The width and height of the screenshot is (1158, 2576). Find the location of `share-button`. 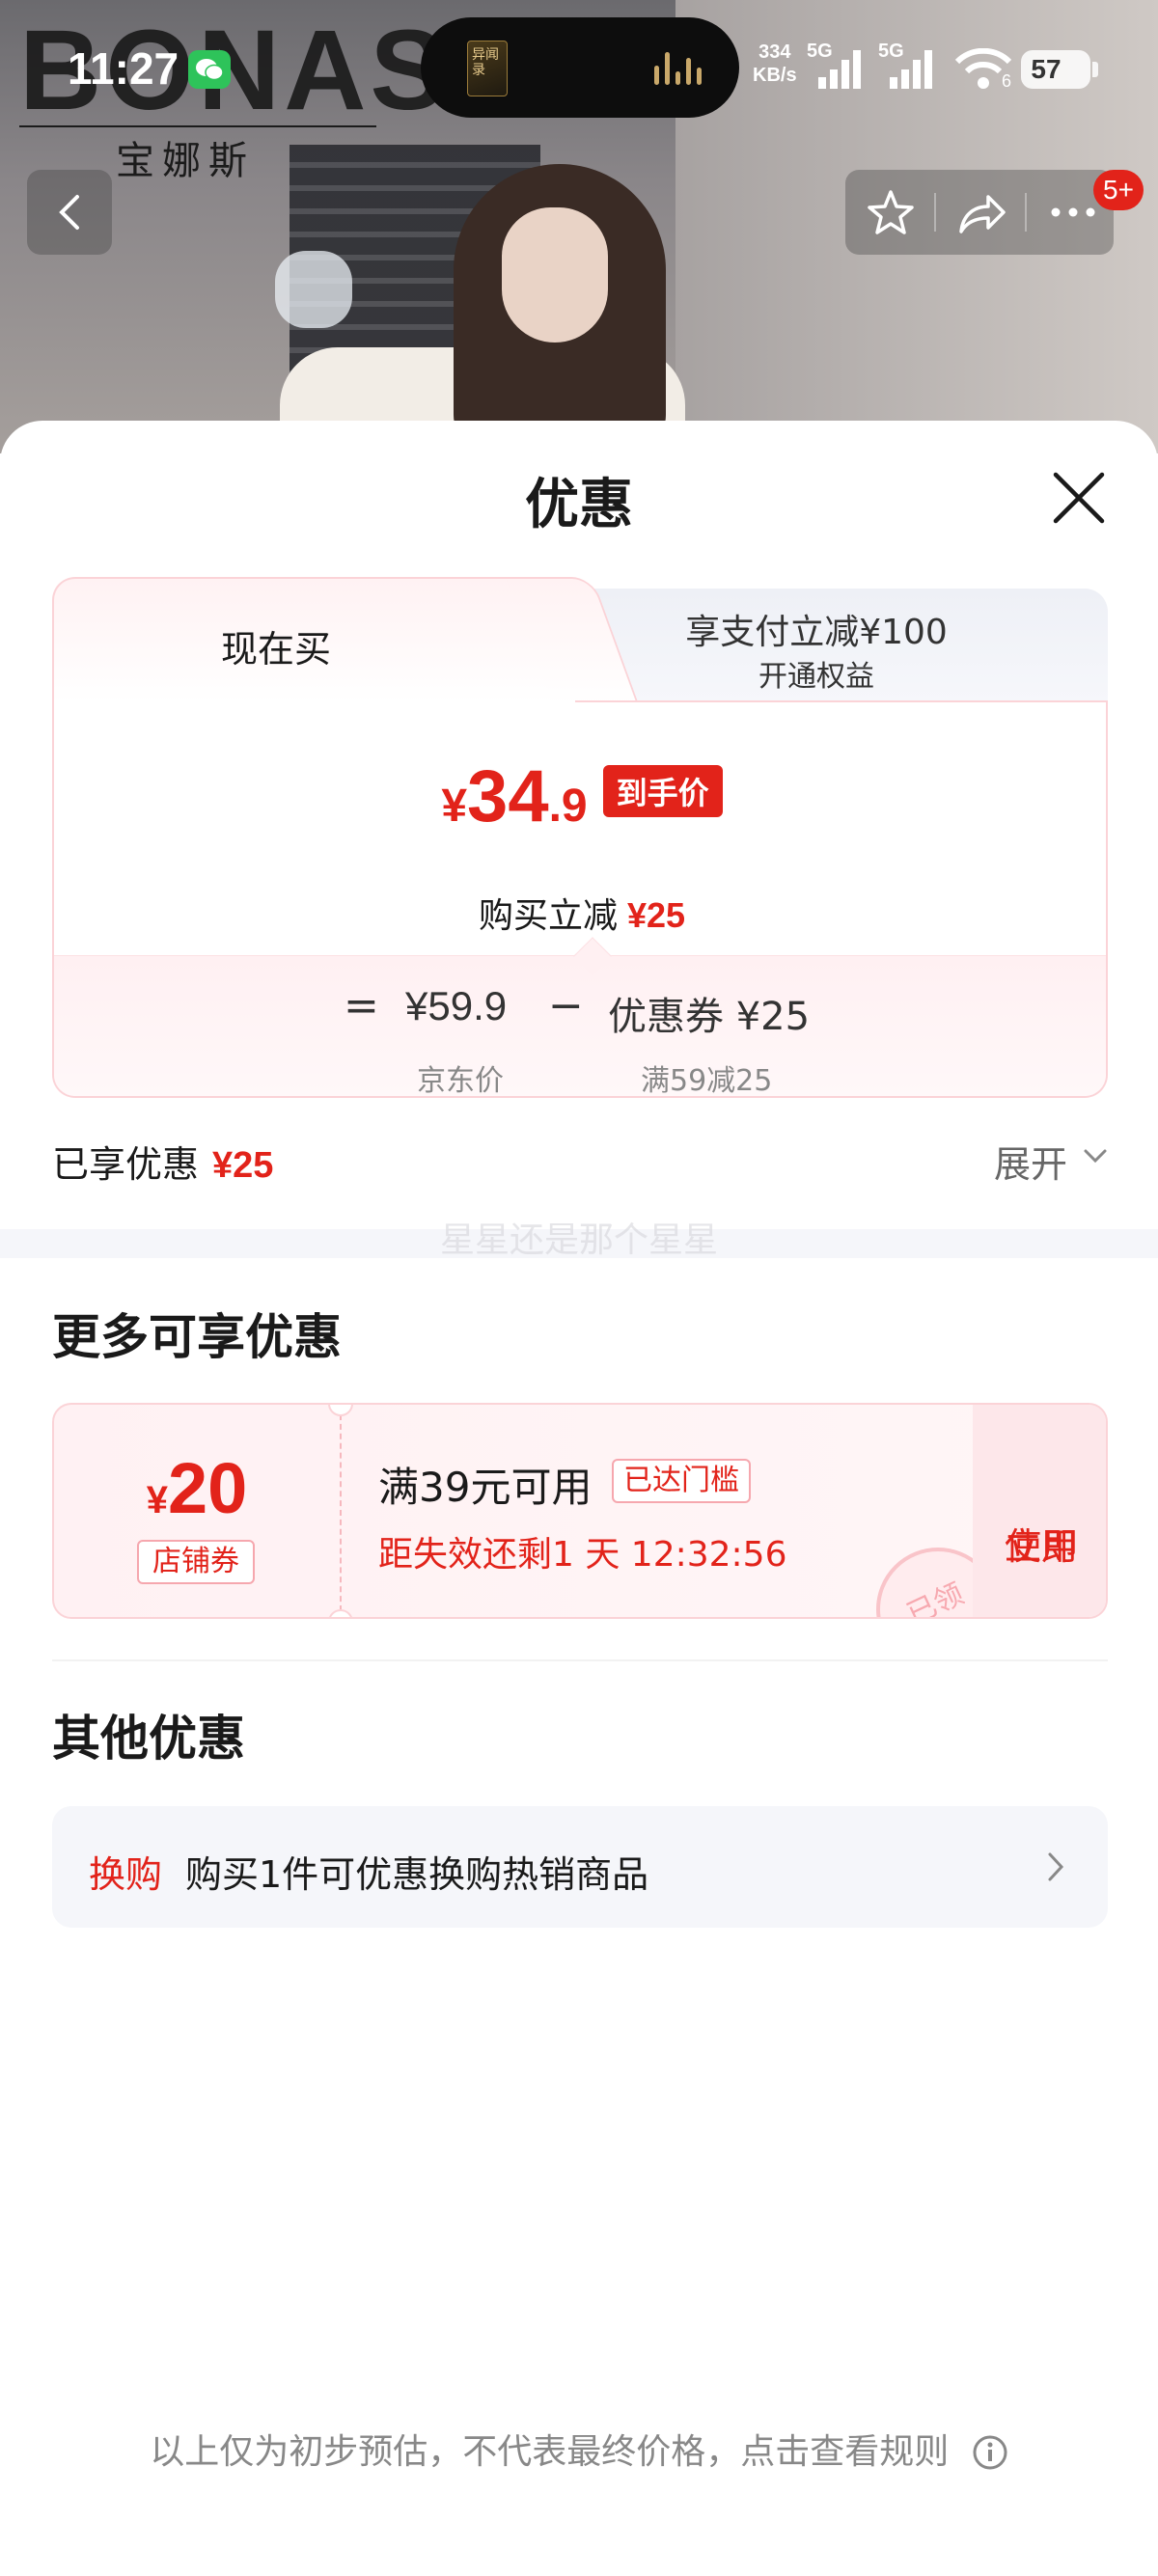

share-button is located at coordinates (980, 213).